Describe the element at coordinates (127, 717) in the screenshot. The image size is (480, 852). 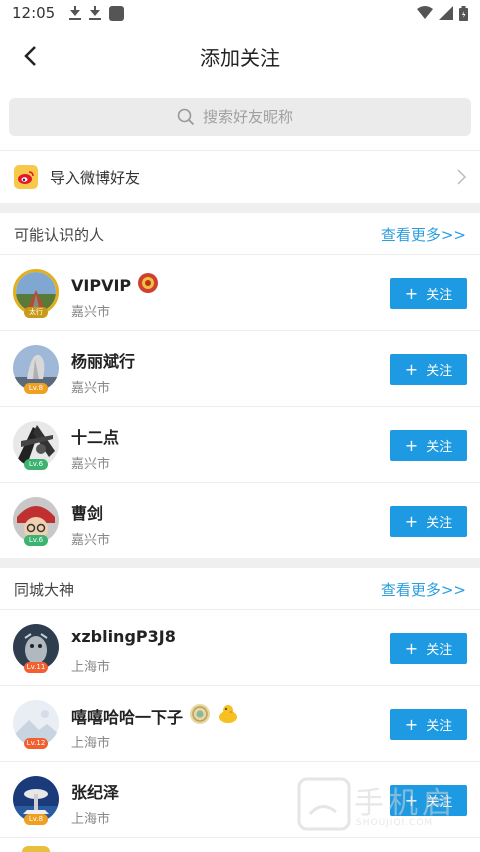
I see `user-name: 嘻嘻哈哈一下子` at that location.